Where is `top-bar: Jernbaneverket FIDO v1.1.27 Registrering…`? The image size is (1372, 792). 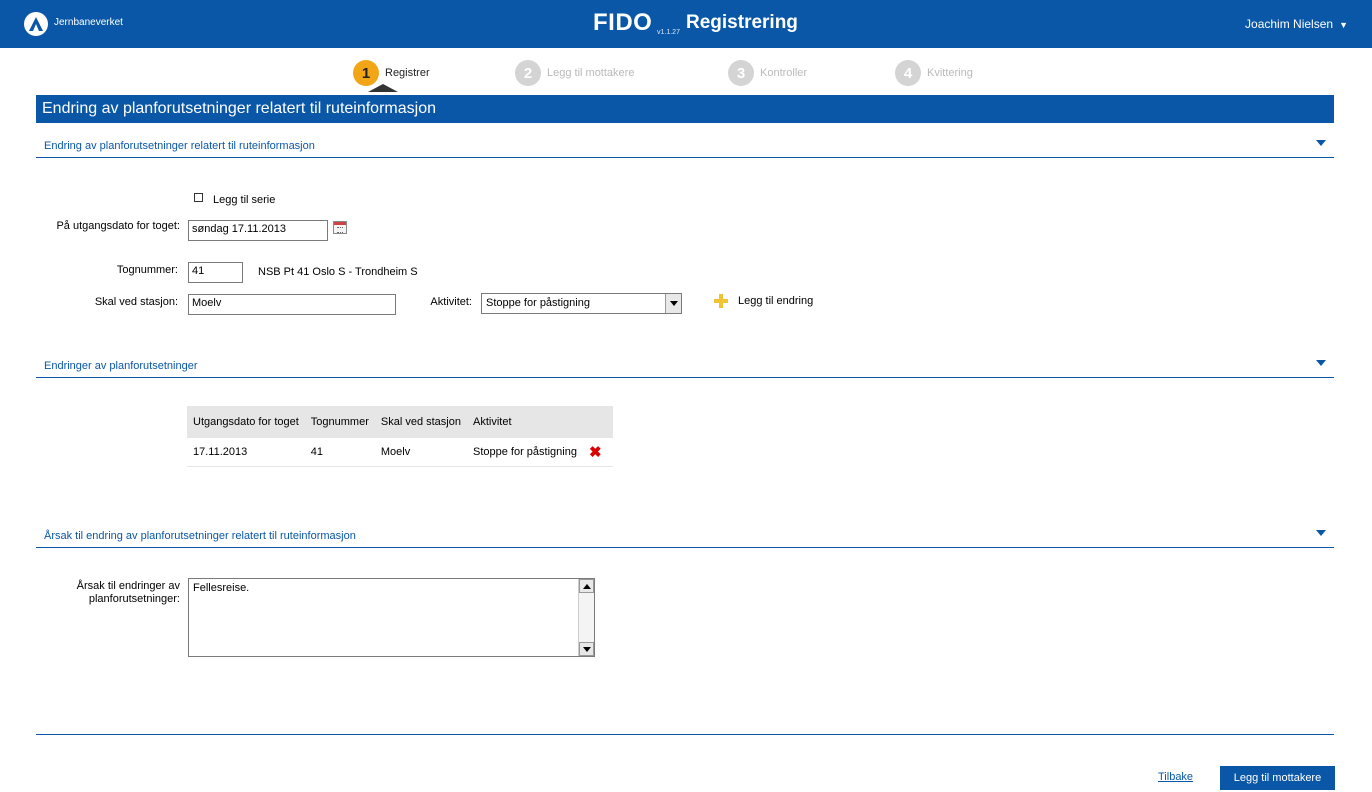
top-bar: Jernbaneverket FIDO v1.1.27 Registrering… is located at coordinates (686, 24).